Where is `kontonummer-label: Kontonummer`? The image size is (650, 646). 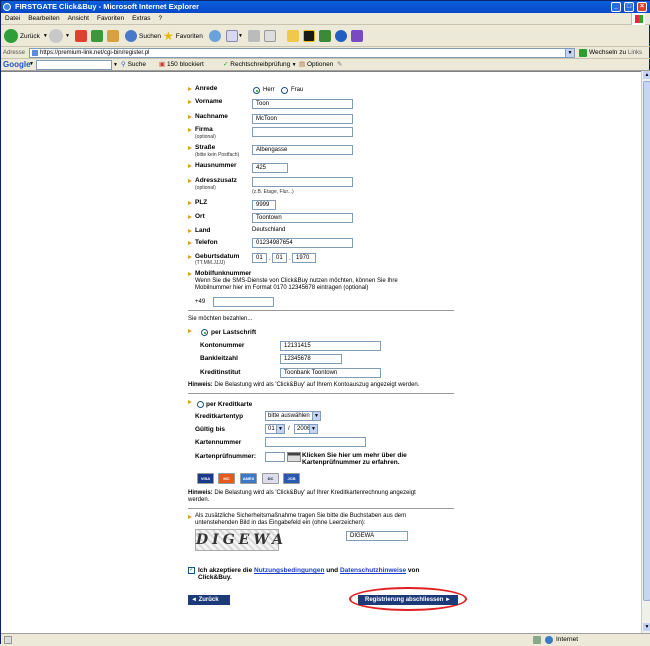 kontonummer-label: Kontonummer is located at coordinates (222, 345).